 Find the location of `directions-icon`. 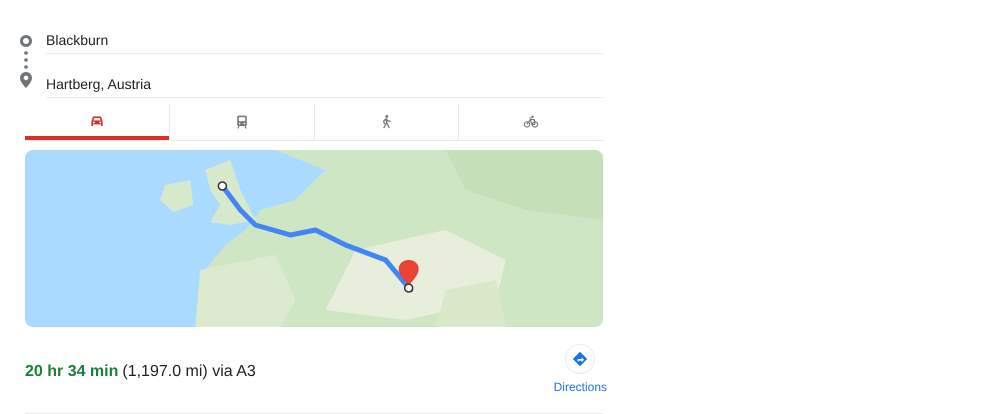

directions-icon is located at coordinates (580, 359).